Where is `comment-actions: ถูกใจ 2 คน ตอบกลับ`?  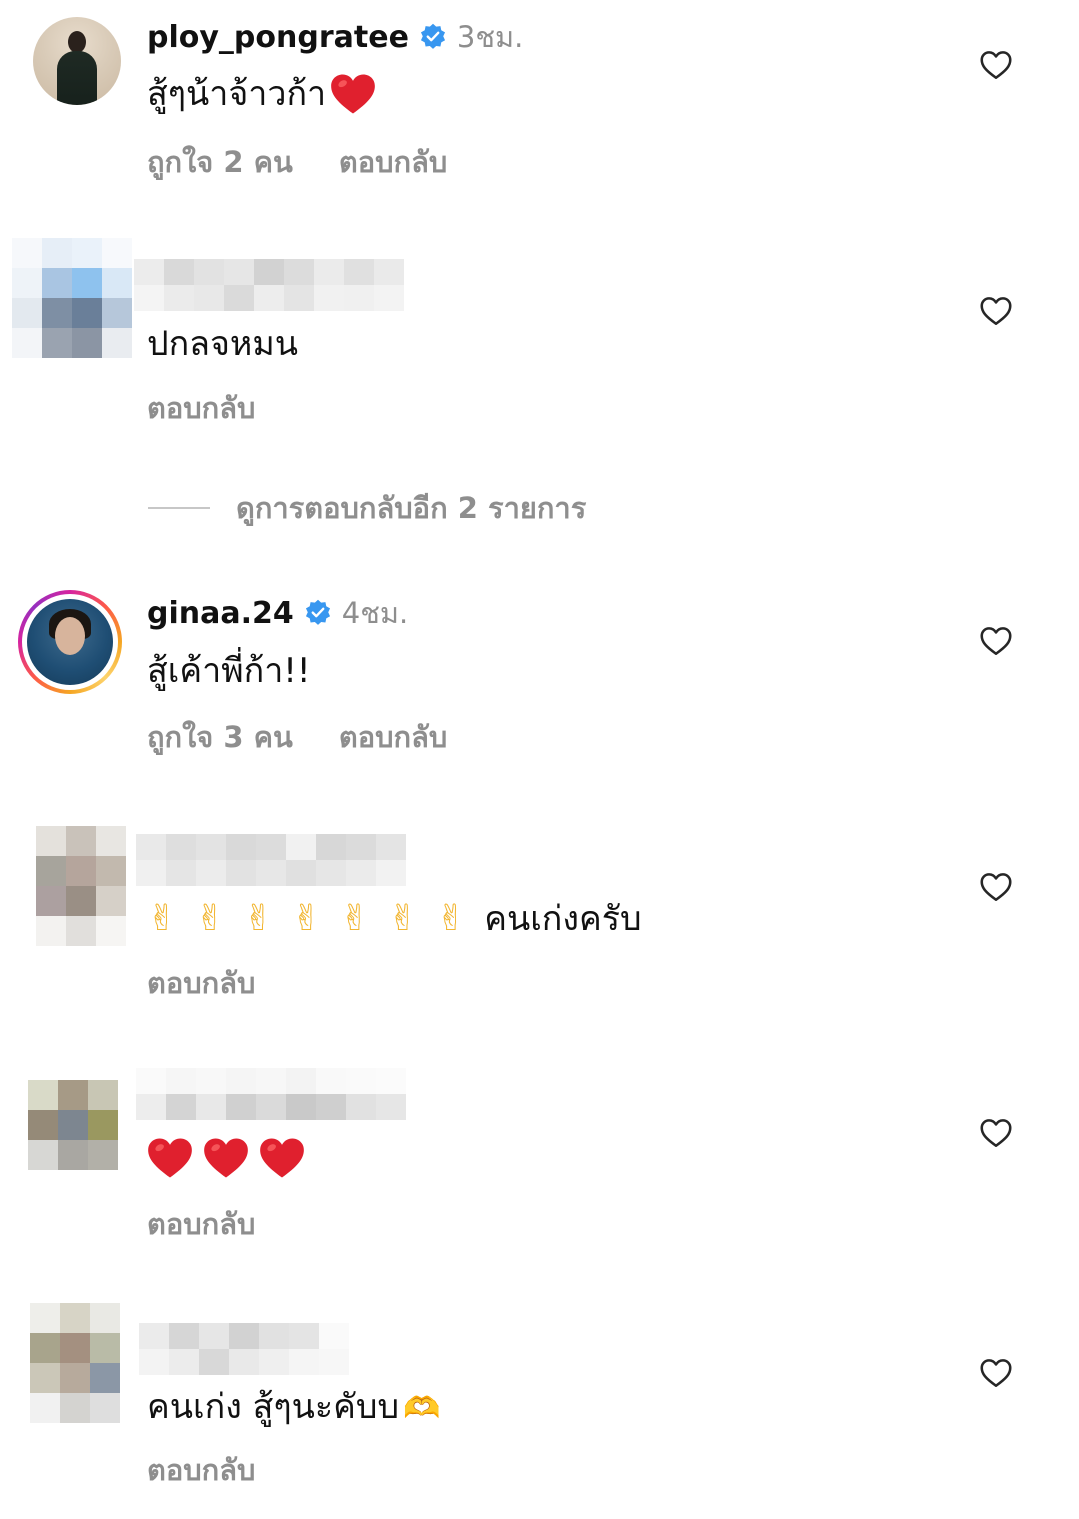 comment-actions: ถูกใจ 2 คน ตอบกลับ is located at coordinates (297, 162).